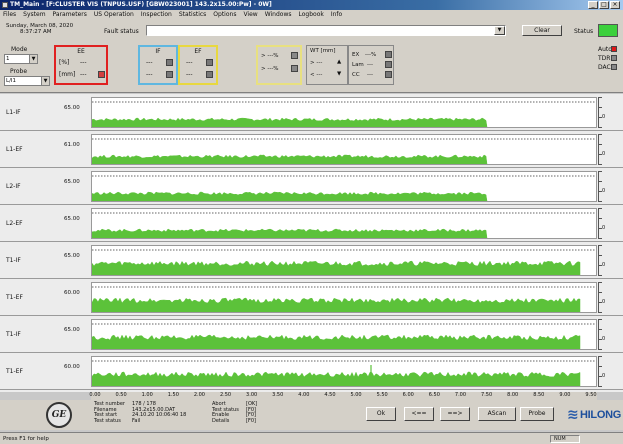  What do you see at coordinates (19, 49) in the screenshot?
I see `mode-label: Mode` at bounding box center [19, 49].